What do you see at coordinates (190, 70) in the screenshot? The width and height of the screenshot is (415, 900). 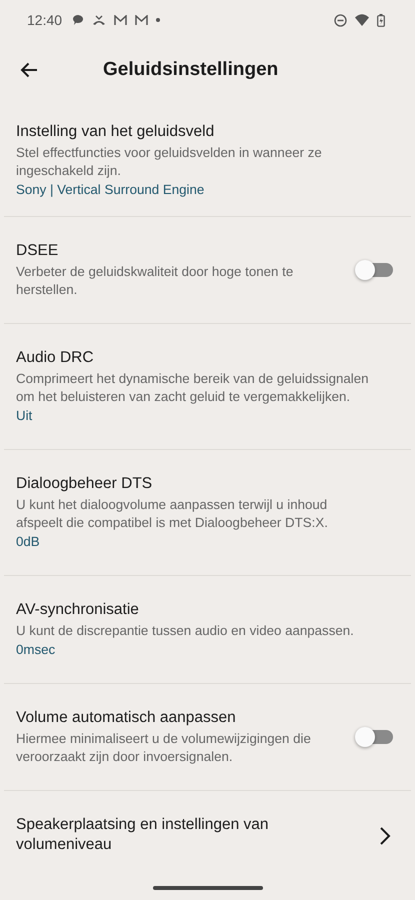 I see `page-title: Geluidsinstellingen` at bounding box center [190, 70].